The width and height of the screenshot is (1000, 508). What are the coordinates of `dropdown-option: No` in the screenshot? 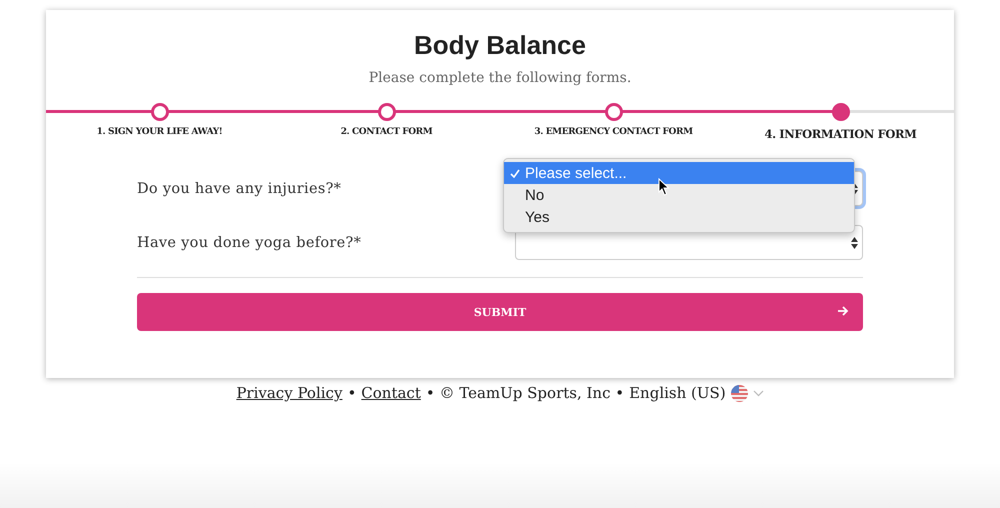 It's located at (679, 195).